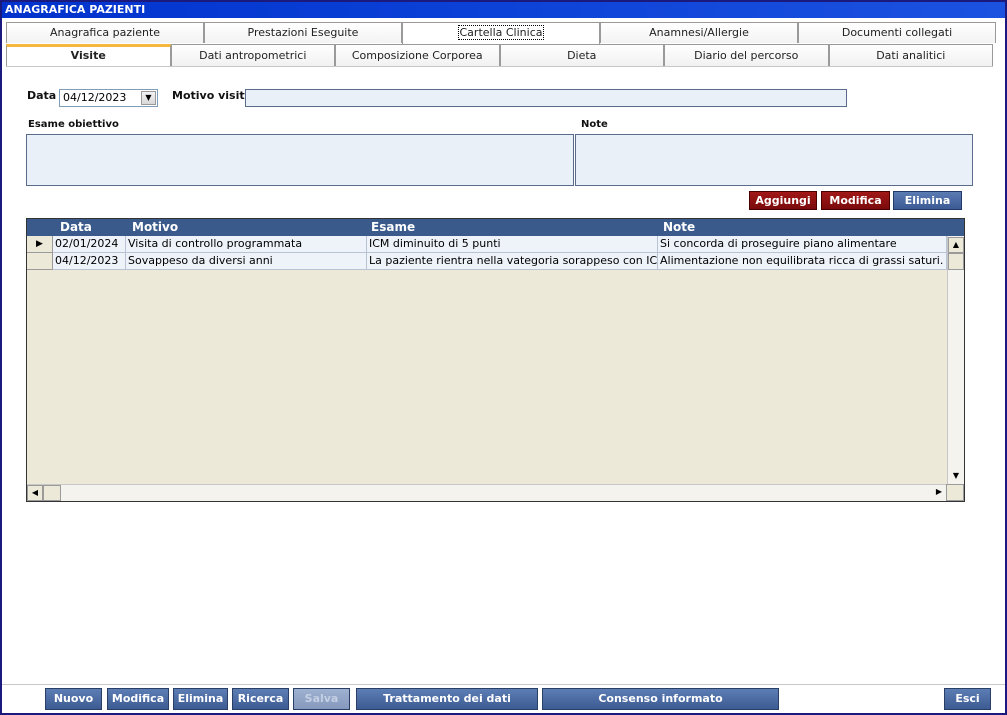 Image resolution: width=1007 pixels, height=715 pixels. I want to click on vertical-scrollbar: ▲ ▼, so click(955, 360).